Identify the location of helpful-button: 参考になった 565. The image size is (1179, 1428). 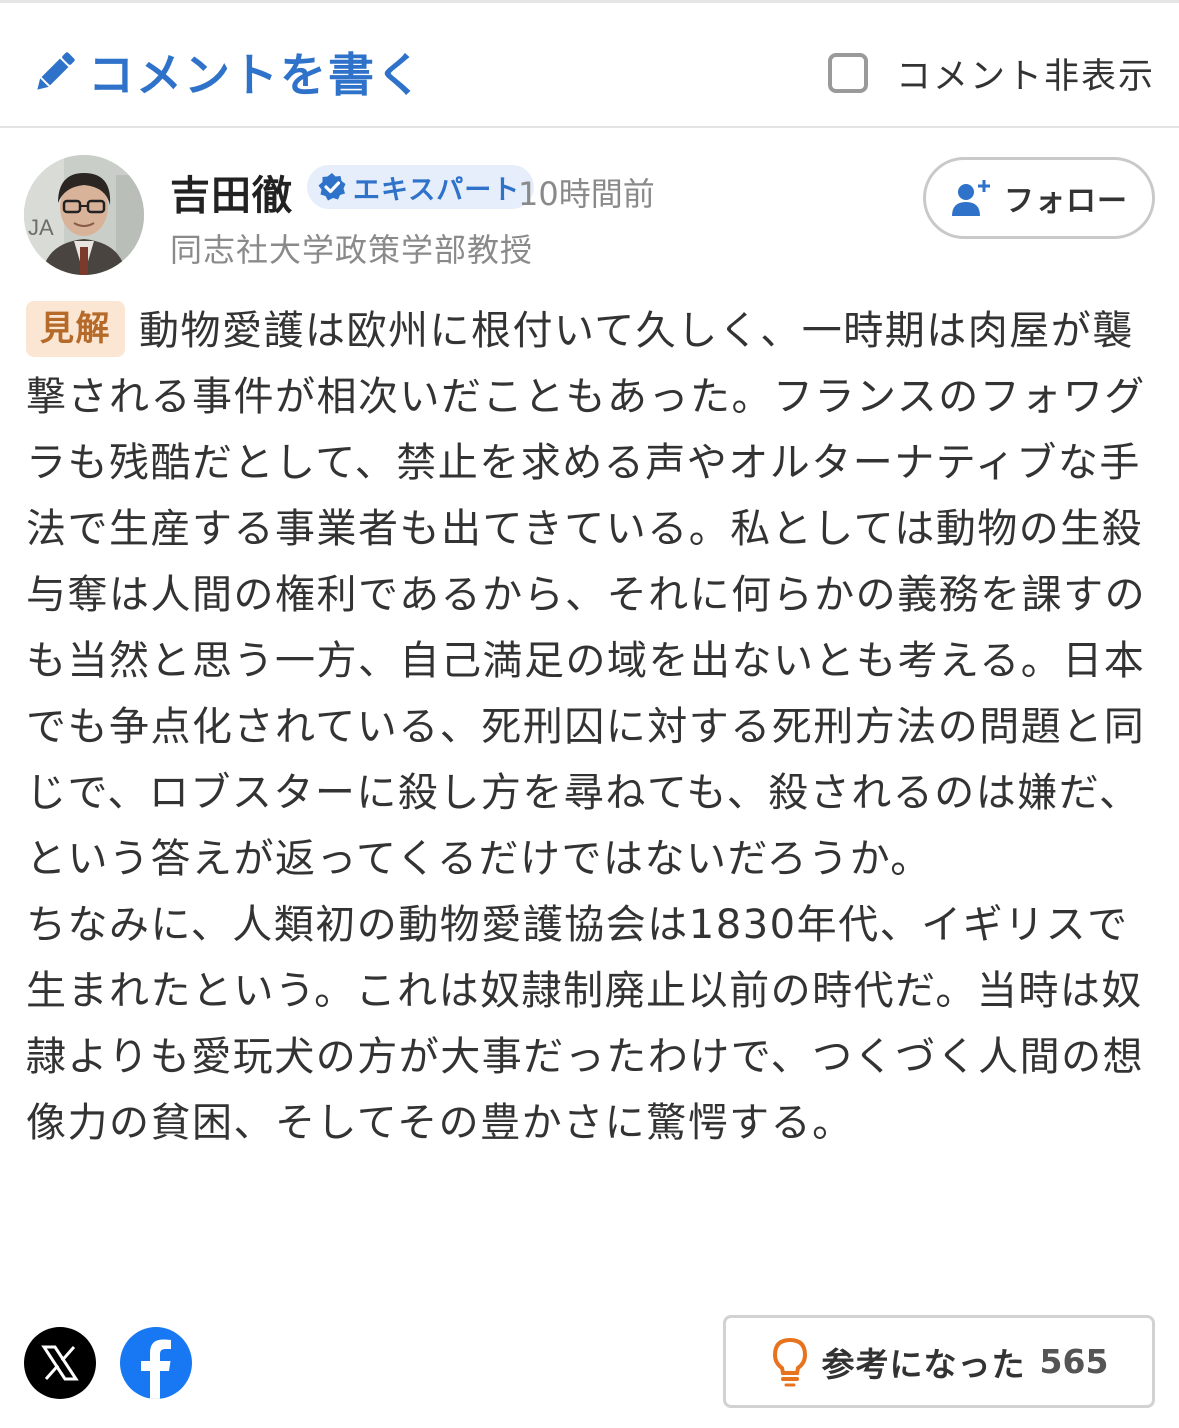
(939, 1361).